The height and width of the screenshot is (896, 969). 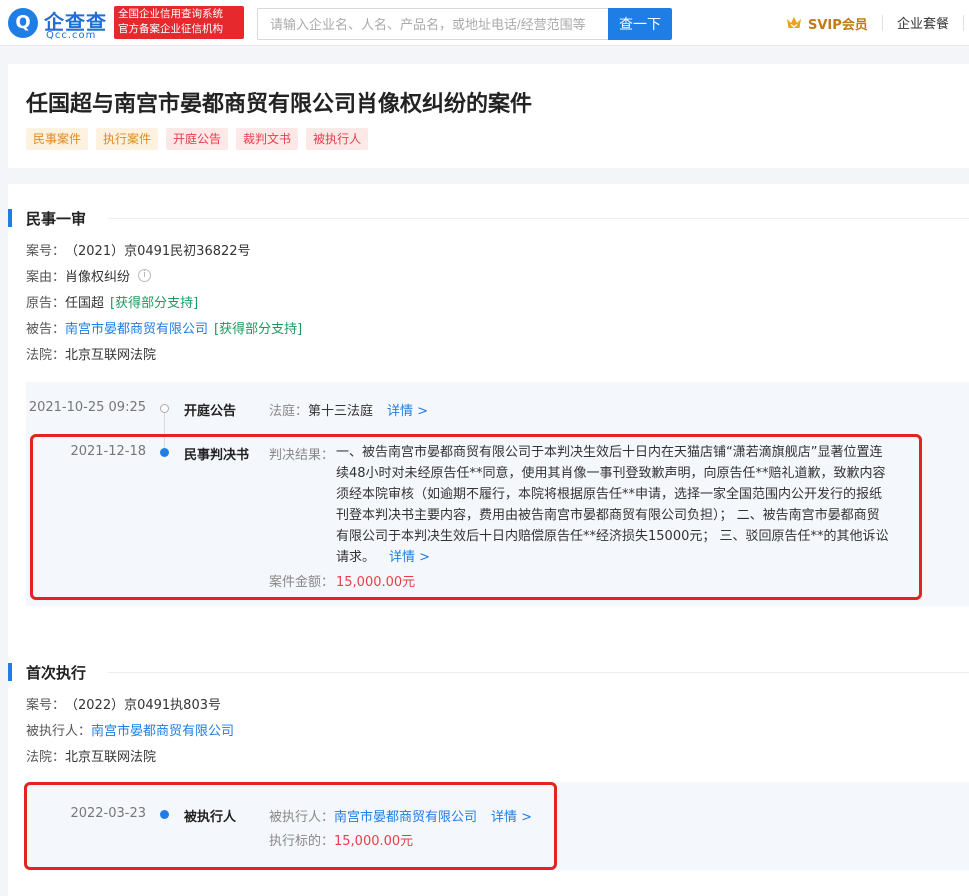 What do you see at coordinates (162, 729) in the screenshot?
I see `executed-company-link: 南宫市晏都商贸有限公司` at bounding box center [162, 729].